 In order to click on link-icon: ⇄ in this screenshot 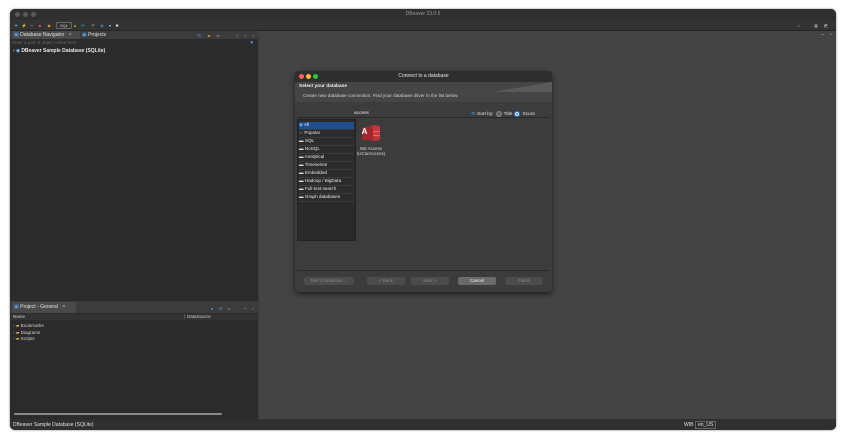, I will do `click(218, 35)`.